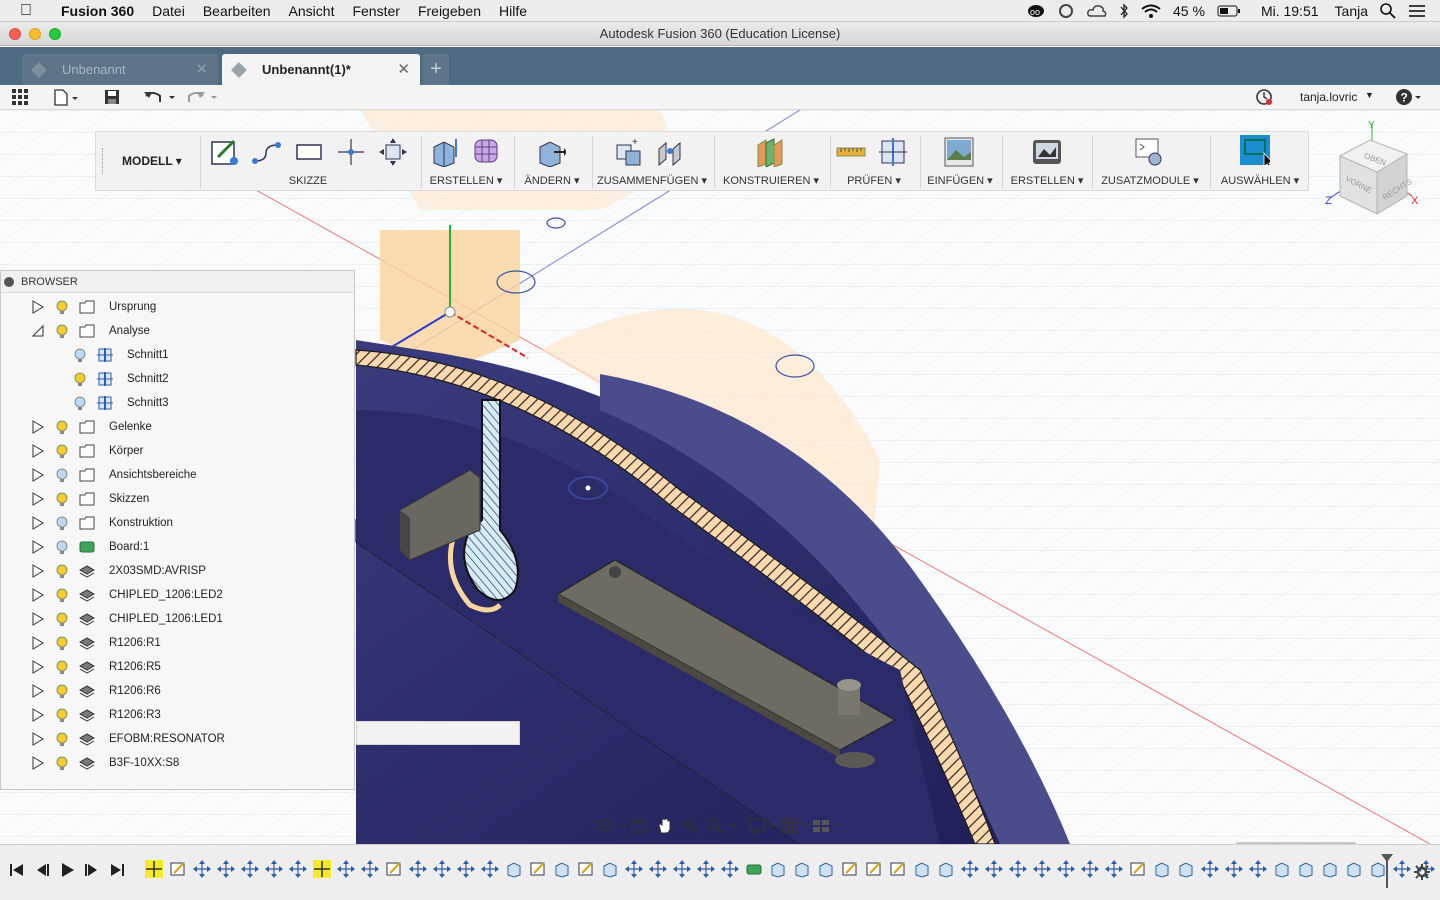  What do you see at coordinates (1047, 152) in the screenshot?
I see `render-icon` at bounding box center [1047, 152].